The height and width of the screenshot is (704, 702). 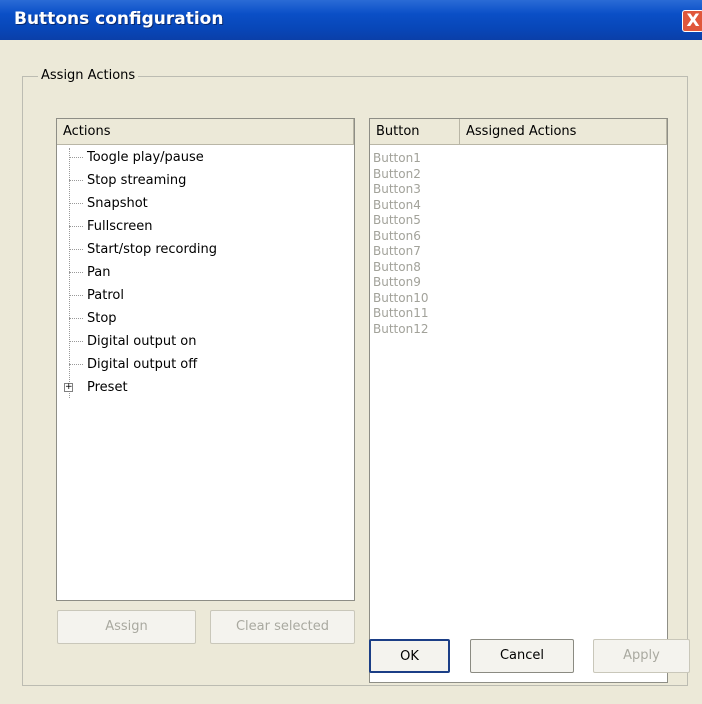 I want to click on tree-item: Start/stop recording, so click(x=205, y=249).